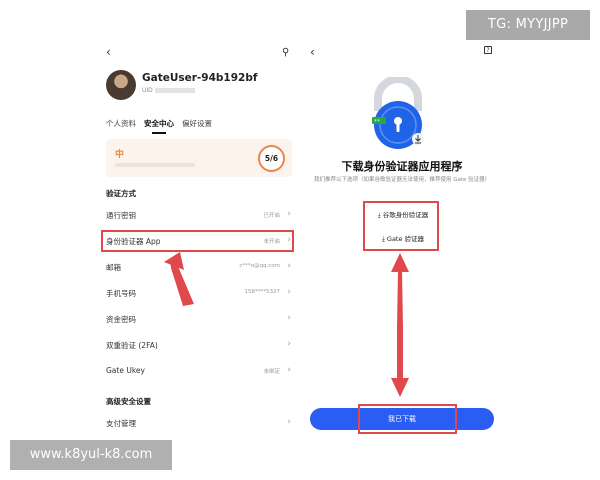  Describe the element at coordinates (400, 300) in the screenshot. I see `arrow-to-download-options` at that location.